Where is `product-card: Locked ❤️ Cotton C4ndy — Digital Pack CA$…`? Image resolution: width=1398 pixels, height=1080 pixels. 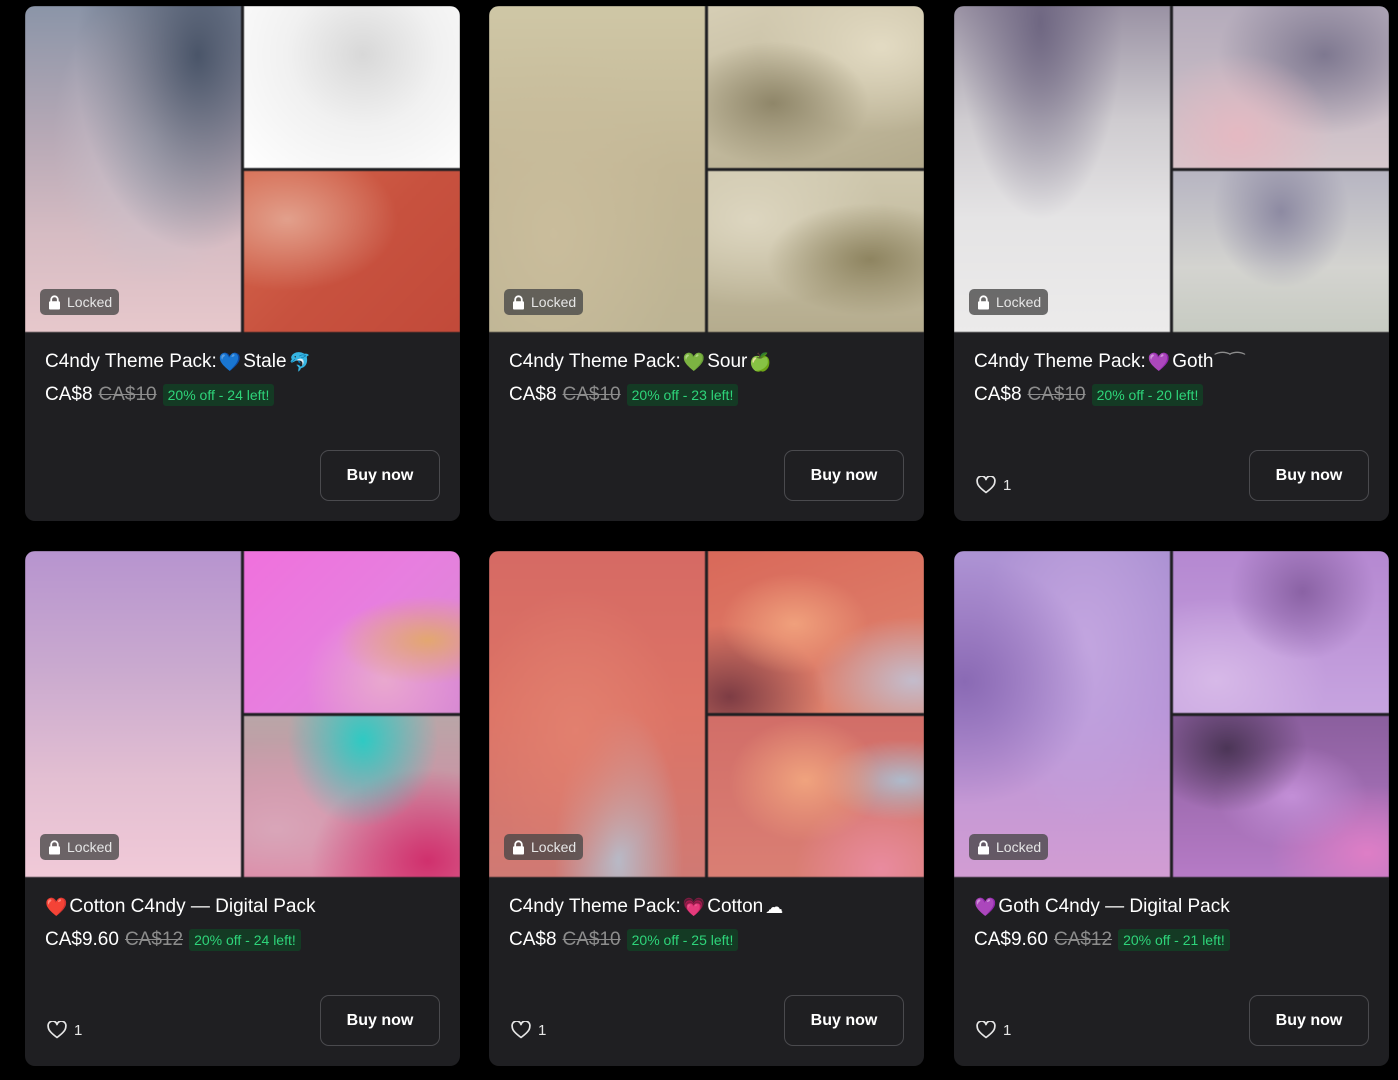 product-card: Locked ❤️ Cotton C4ndy — Digital Pack CA$… is located at coordinates (242, 808).